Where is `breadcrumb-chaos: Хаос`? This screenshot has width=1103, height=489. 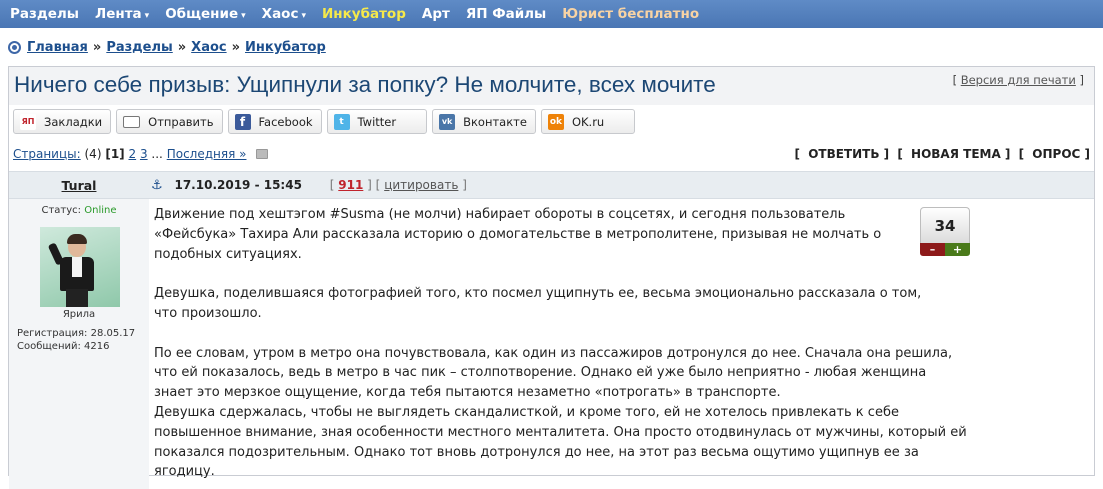
breadcrumb-chaos: Хаос is located at coordinates (208, 47).